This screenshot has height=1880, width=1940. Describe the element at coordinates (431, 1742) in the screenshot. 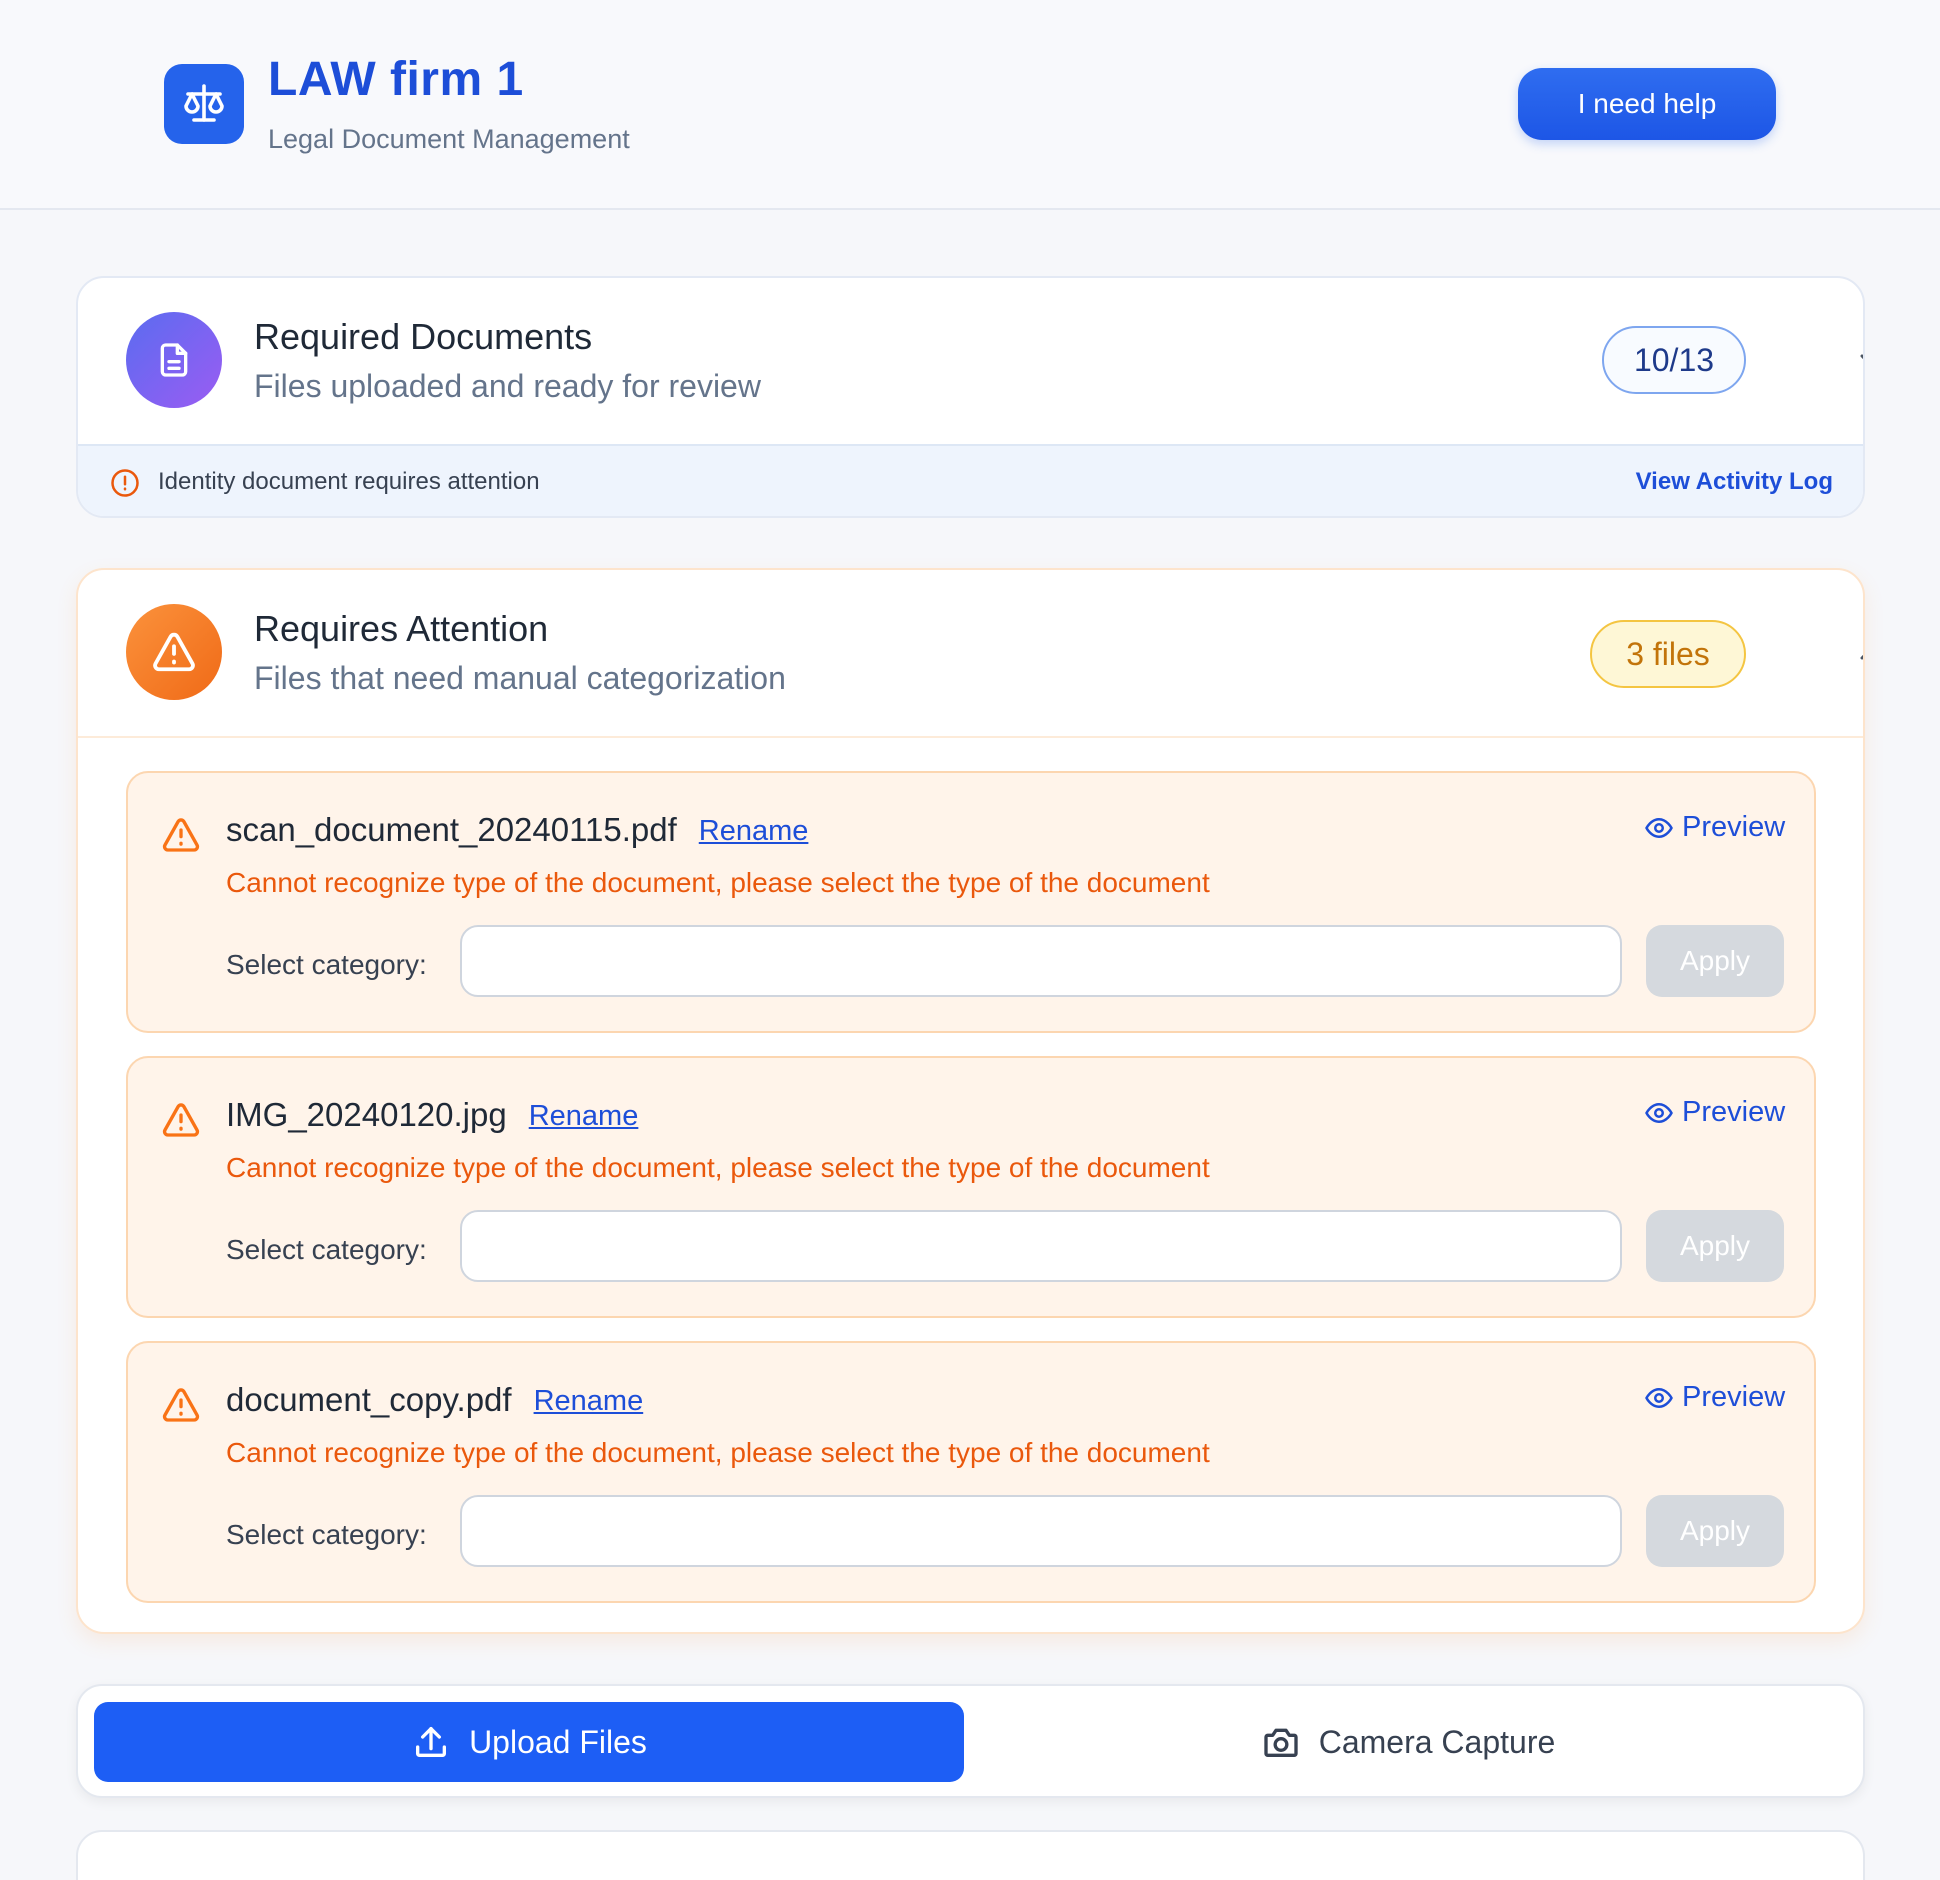

I see `upload-icon` at that location.